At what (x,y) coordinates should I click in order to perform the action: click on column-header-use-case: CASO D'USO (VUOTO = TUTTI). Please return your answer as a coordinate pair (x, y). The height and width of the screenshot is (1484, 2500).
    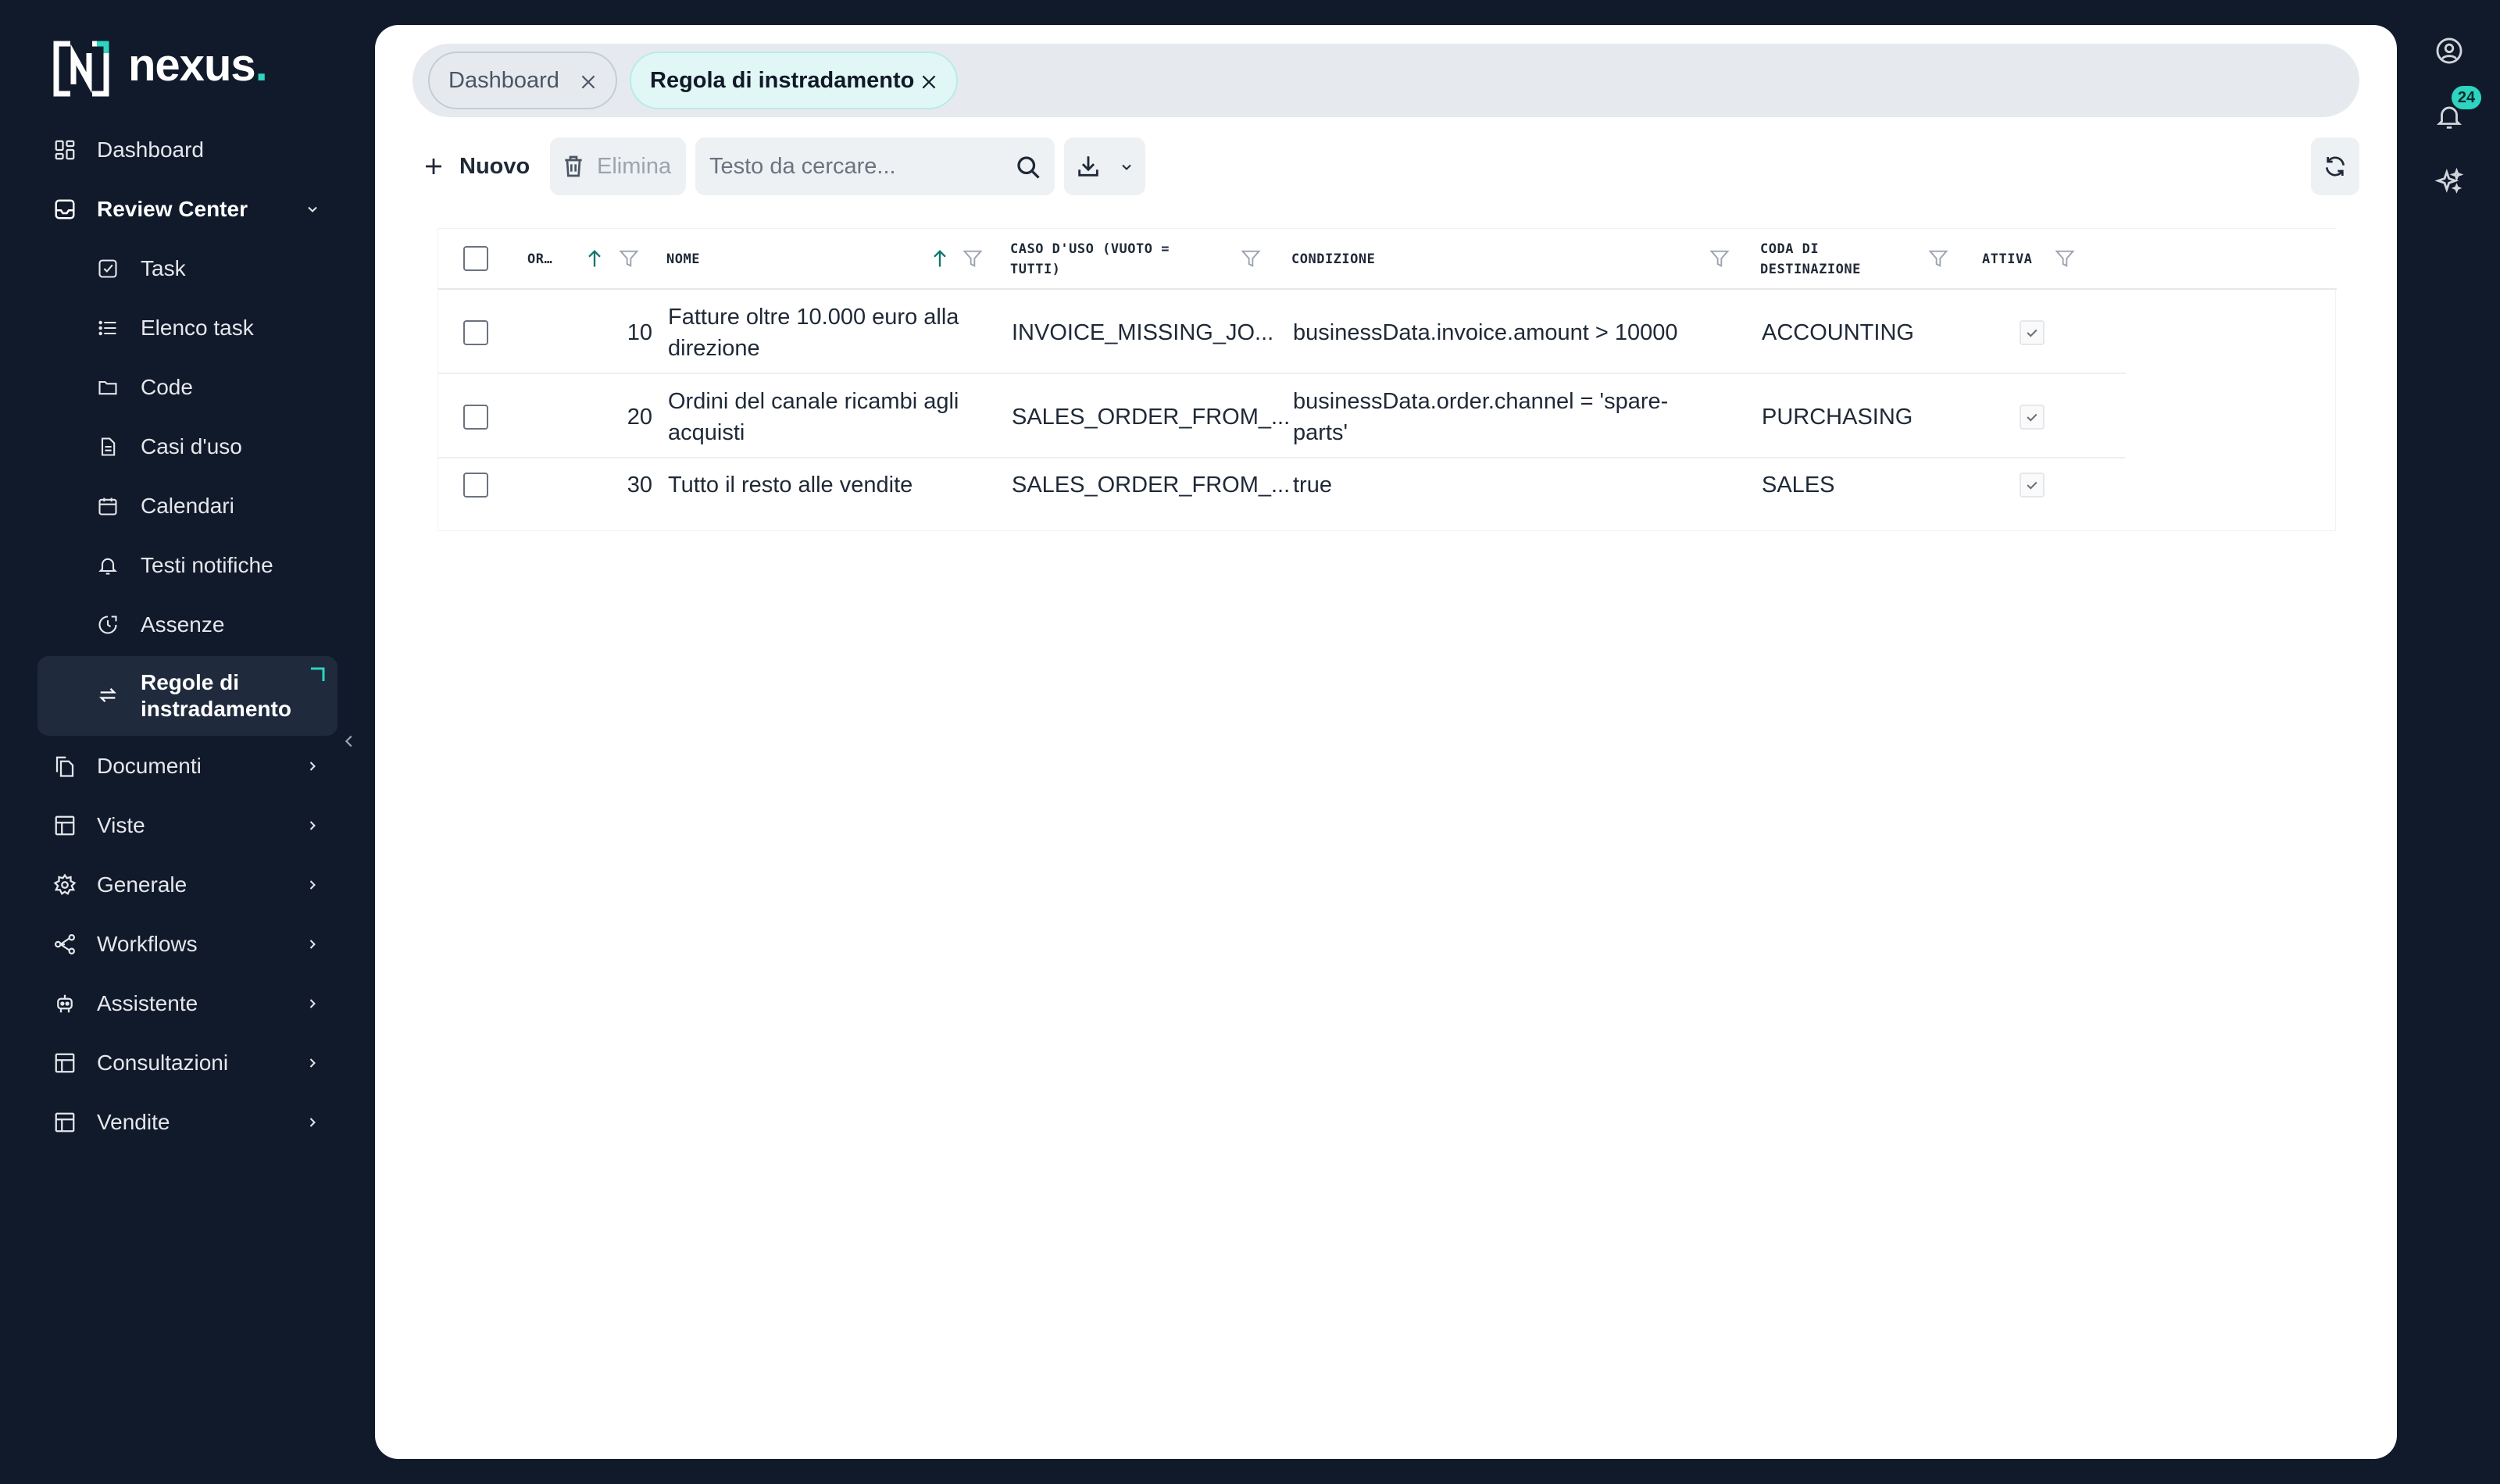
    Looking at the image, I should click on (1115, 259).